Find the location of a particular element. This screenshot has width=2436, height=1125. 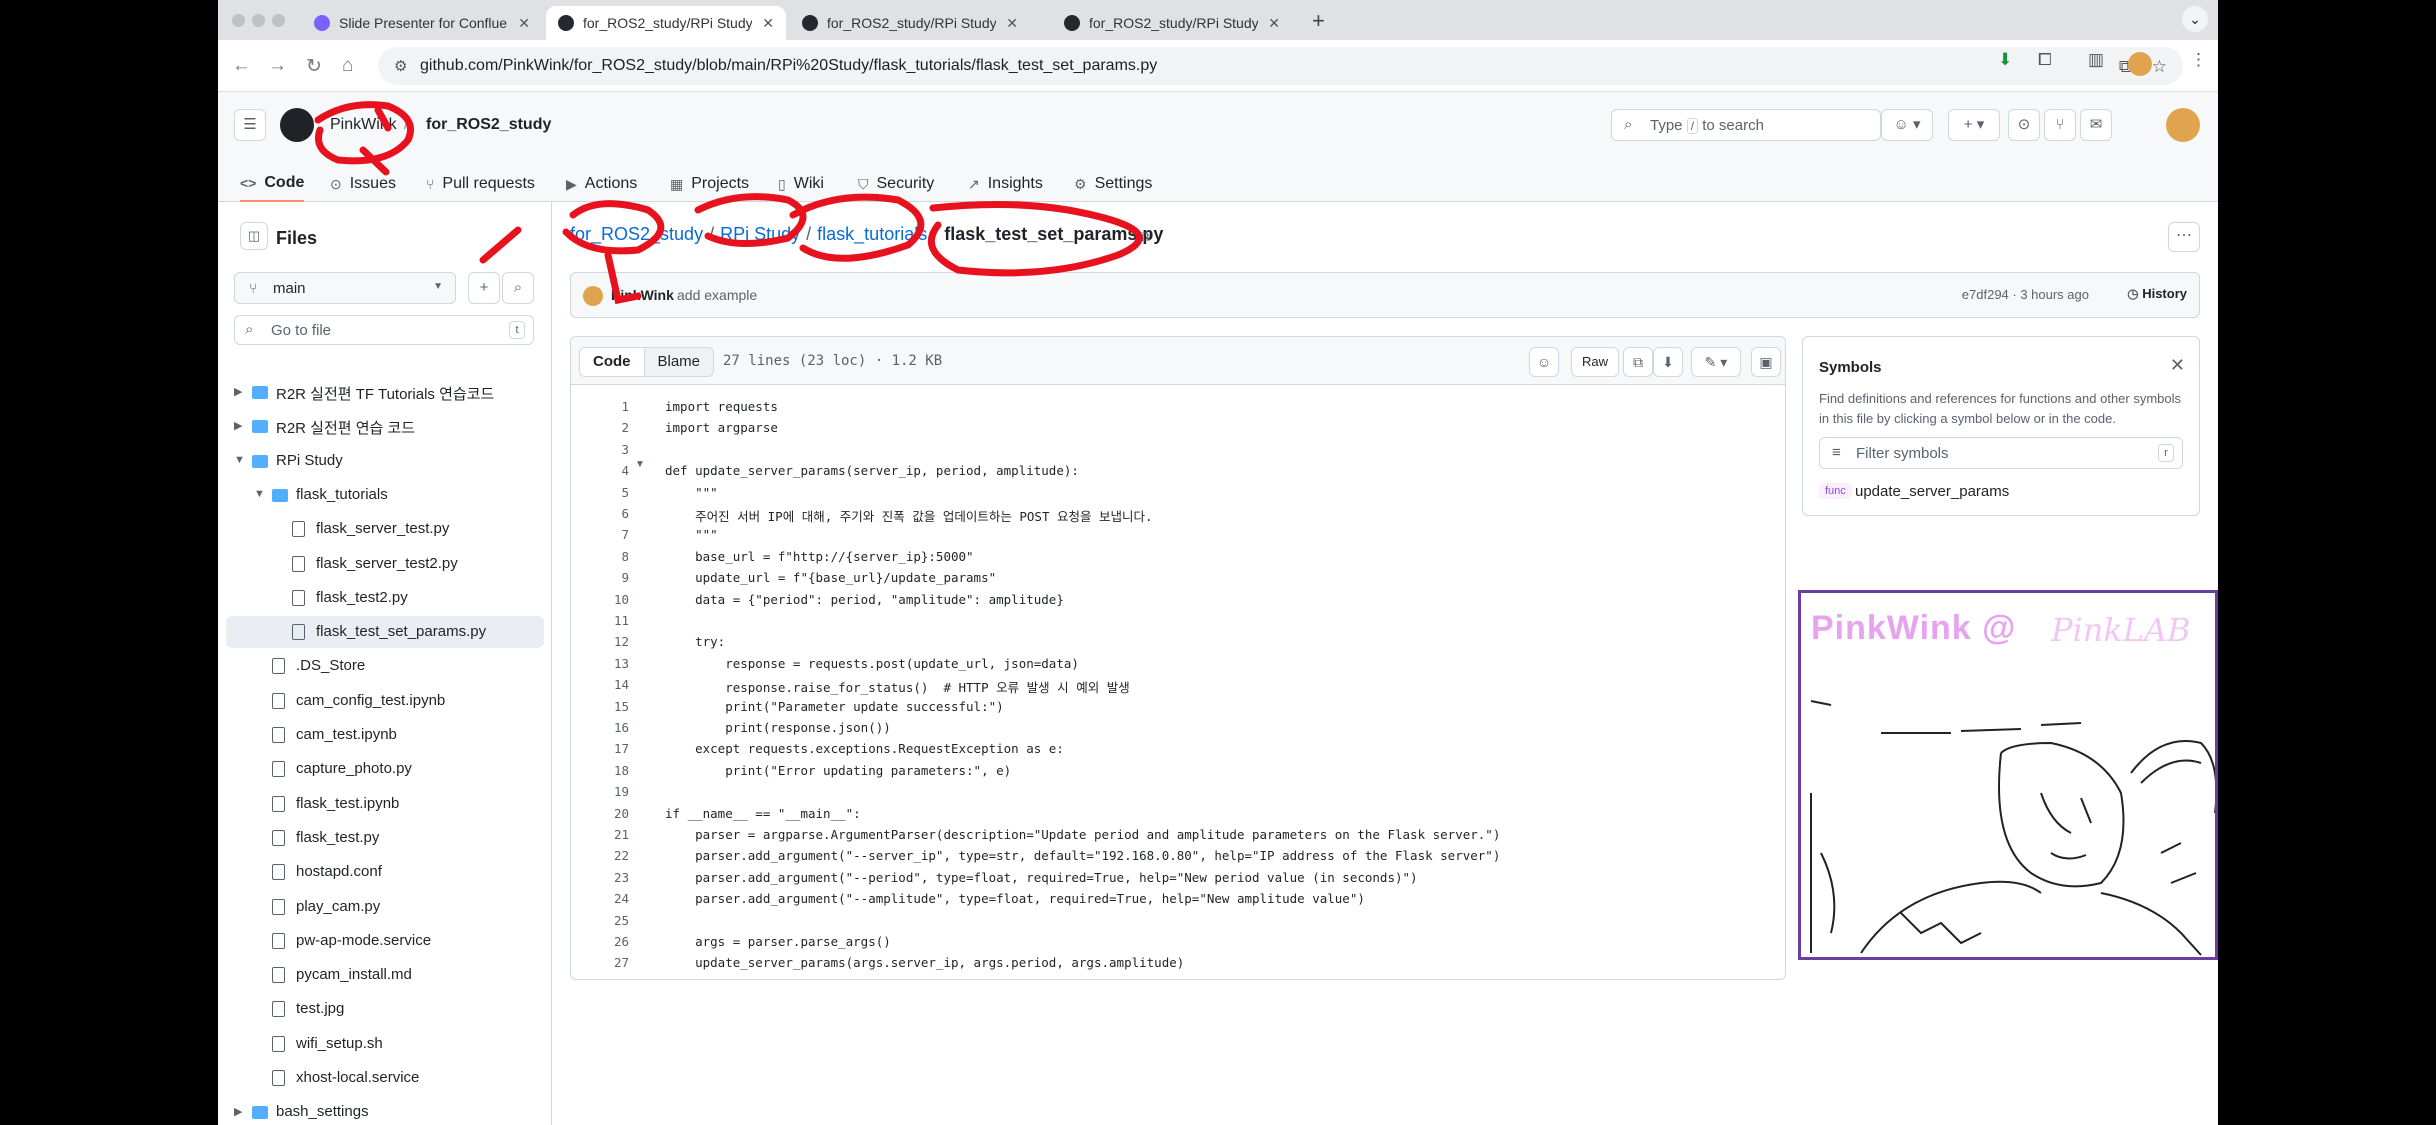

blame-tab: Blame is located at coordinates (679, 362).